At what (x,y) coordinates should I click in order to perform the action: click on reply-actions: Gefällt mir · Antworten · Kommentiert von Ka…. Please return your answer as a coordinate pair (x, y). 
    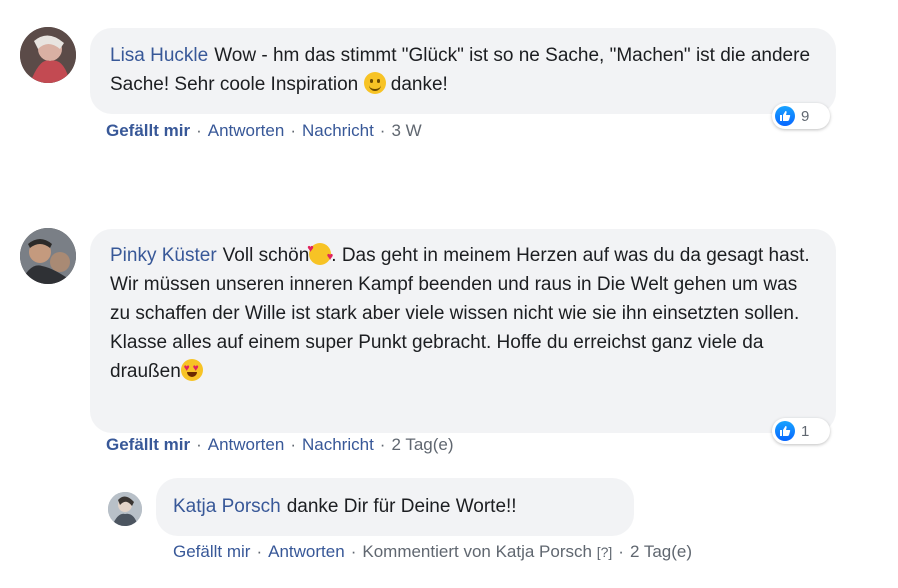
    Looking at the image, I should click on (432, 552).